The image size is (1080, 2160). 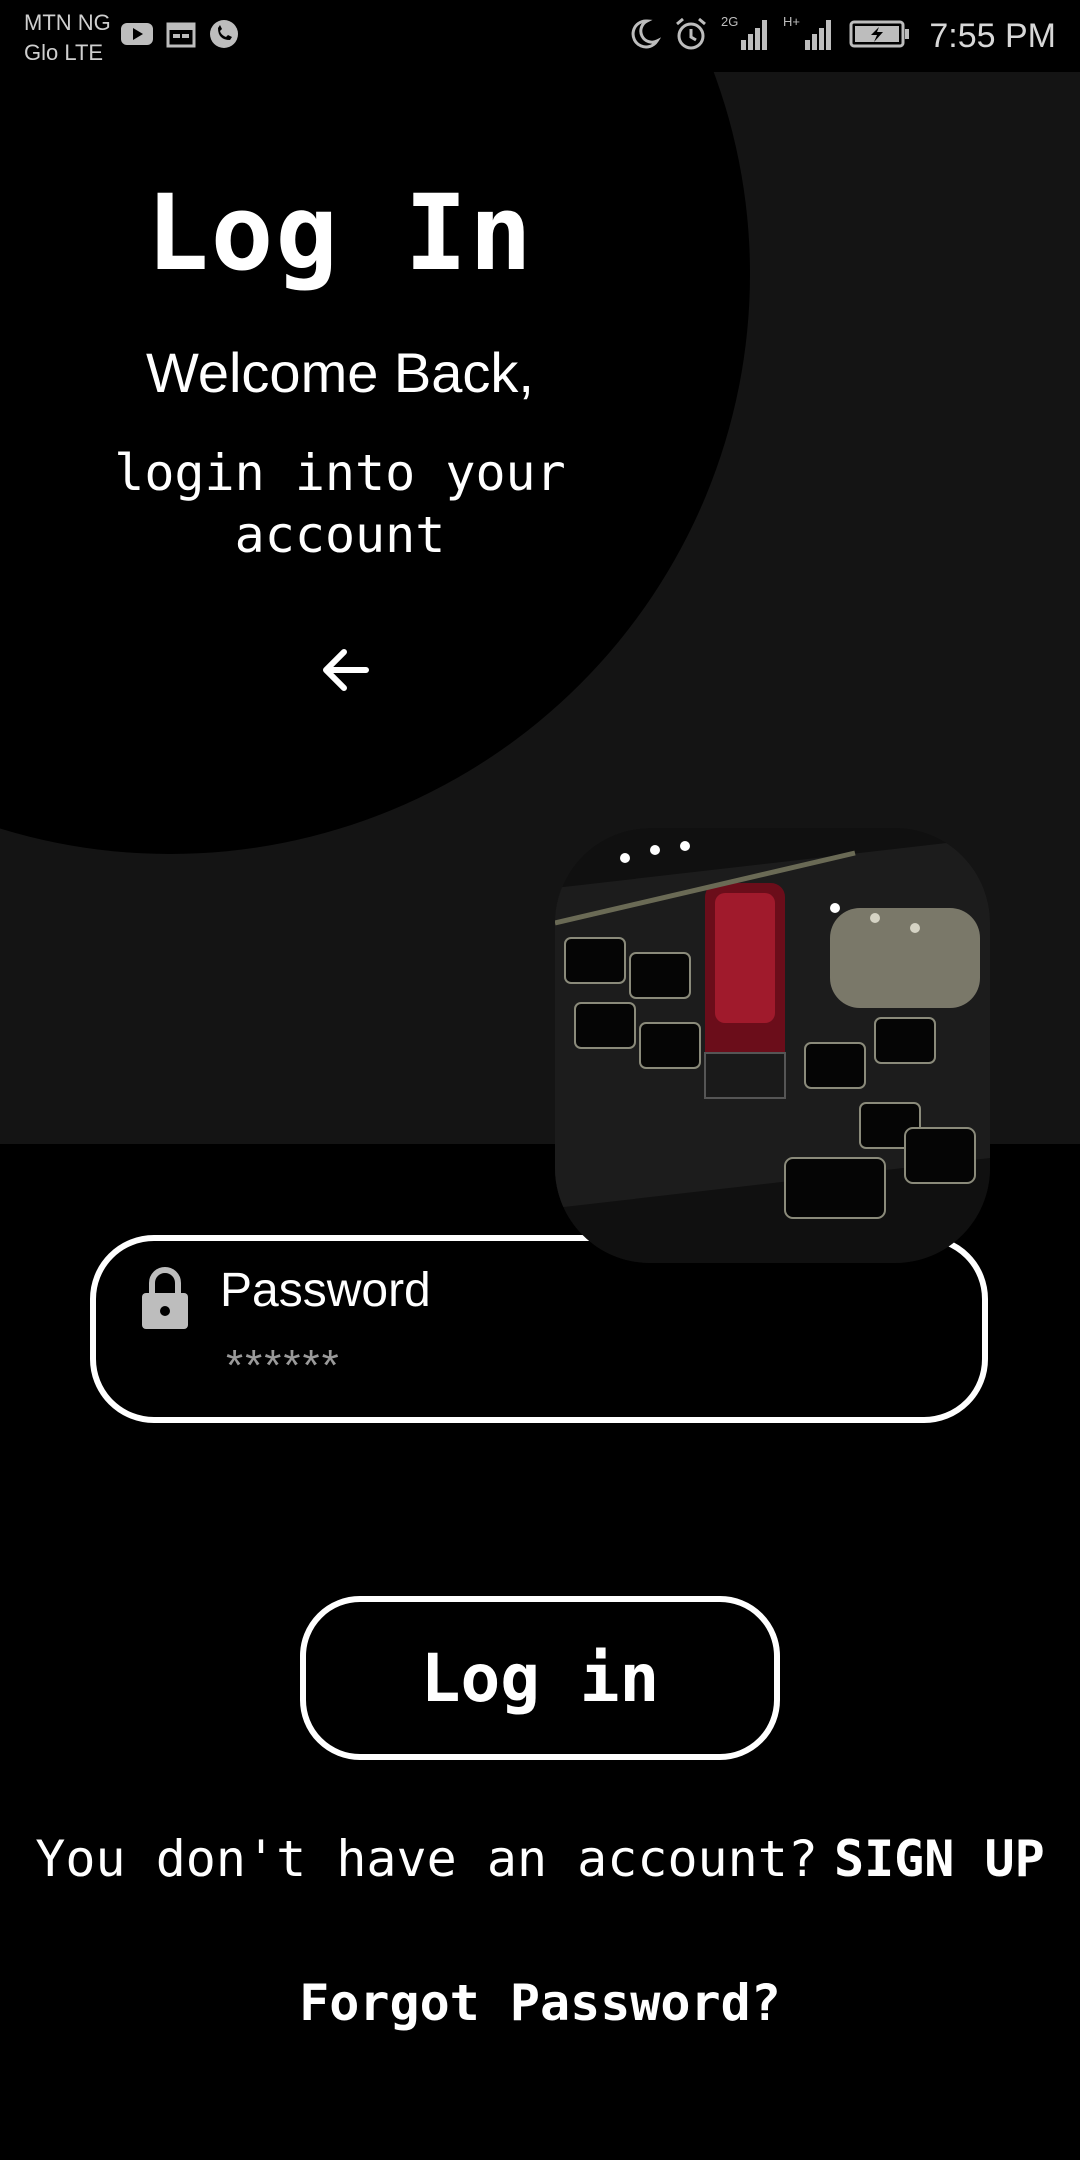 What do you see at coordinates (540, 1678) in the screenshot?
I see `login-button: Log in` at bounding box center [540, 1678].